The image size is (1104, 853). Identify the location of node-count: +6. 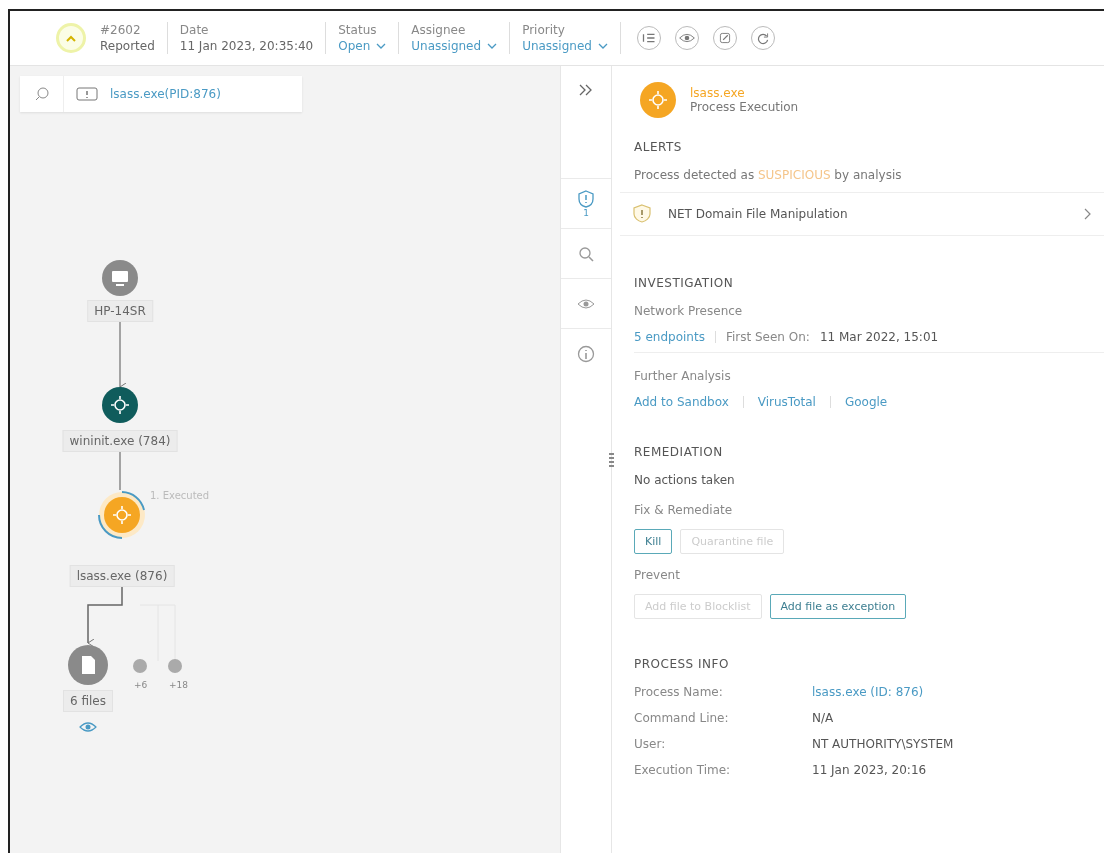
(141, 685).